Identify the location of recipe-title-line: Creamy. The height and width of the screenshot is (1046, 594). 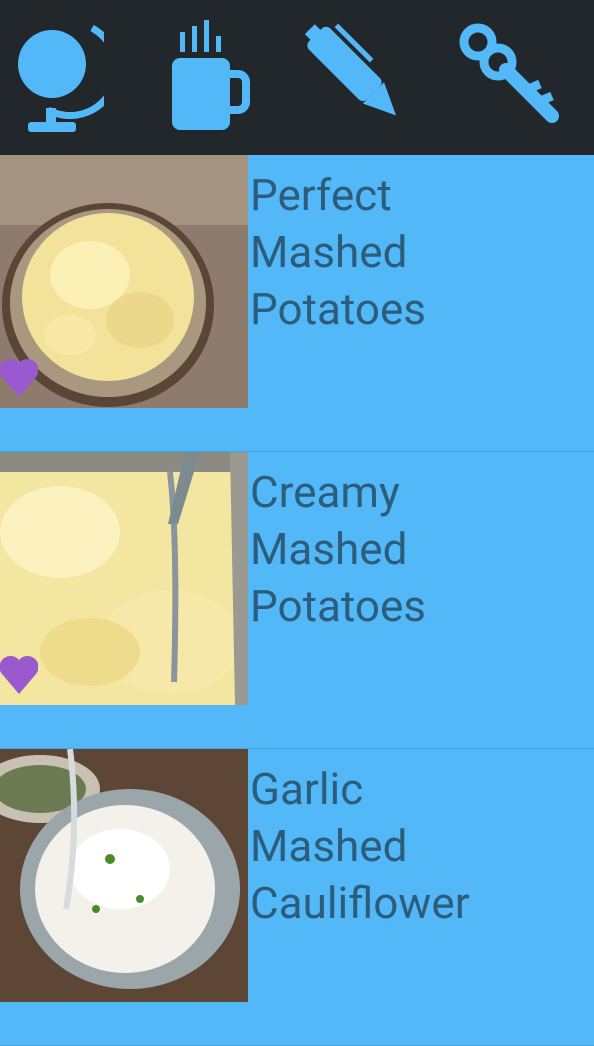
(325, 492).